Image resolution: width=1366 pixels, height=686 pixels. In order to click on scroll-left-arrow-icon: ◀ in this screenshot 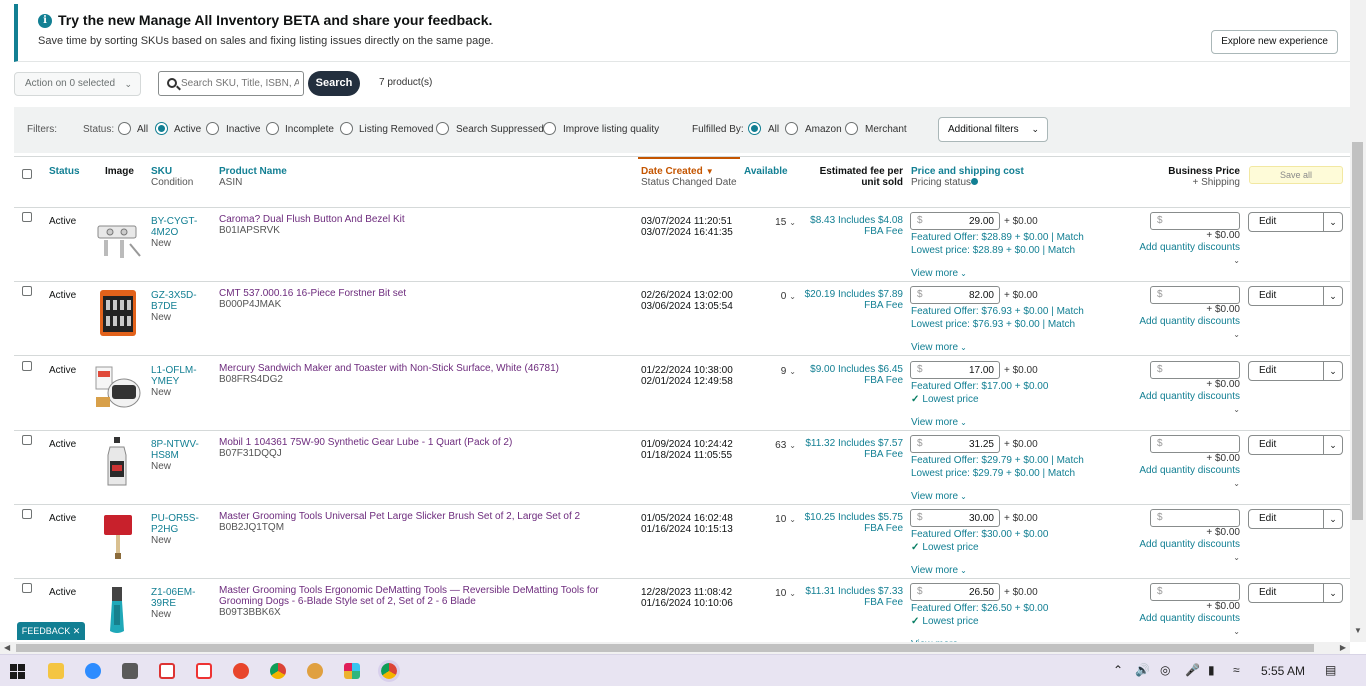, I will do `click(7, 647)`.